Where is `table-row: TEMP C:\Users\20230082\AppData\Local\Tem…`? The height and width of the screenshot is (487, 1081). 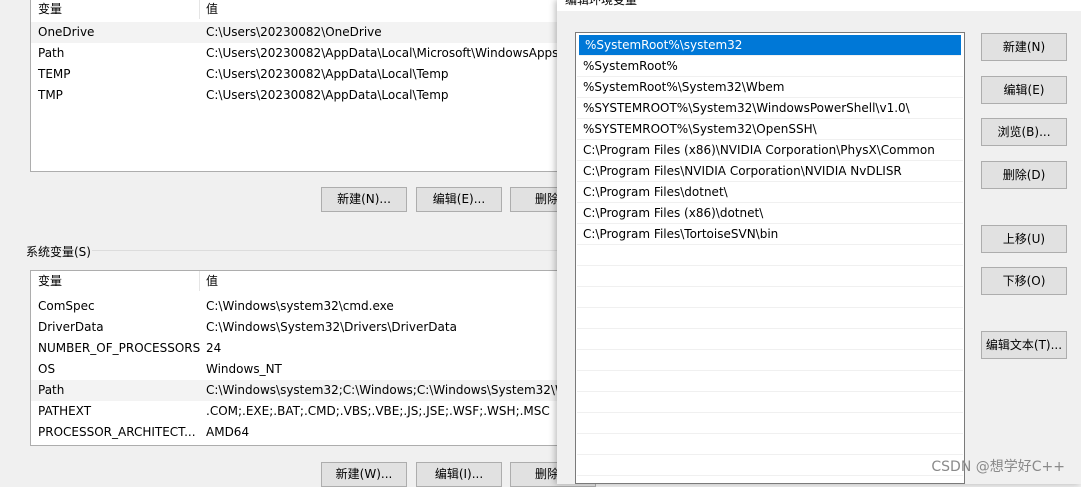 table-row: TEMP C:\Users\20230082\AppData\Local\Tem… is located at coordinates (301, 74).